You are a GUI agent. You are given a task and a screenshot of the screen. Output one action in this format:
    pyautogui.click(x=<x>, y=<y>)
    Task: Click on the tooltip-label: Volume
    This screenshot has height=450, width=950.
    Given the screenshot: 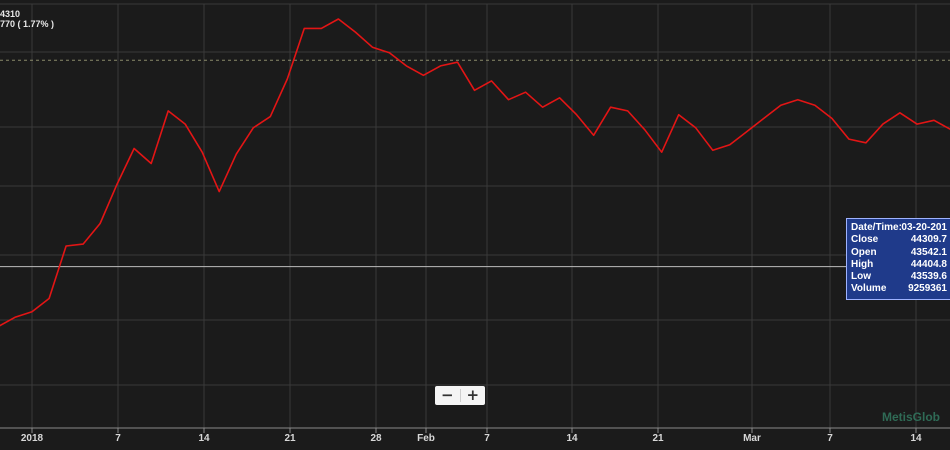 What is the action you would take?
    pyautogui.click(x=869, y=289)
    